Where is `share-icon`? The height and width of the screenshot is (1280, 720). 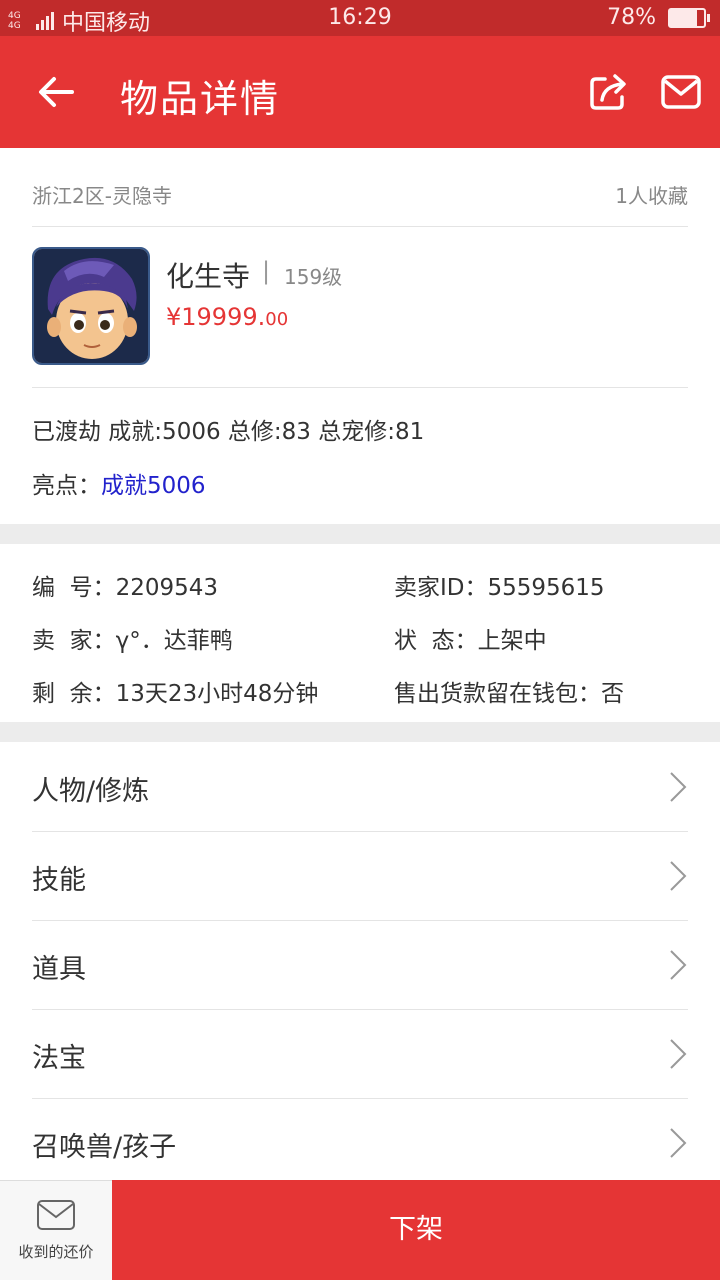 share-icon is located at coordinates (609, 91).